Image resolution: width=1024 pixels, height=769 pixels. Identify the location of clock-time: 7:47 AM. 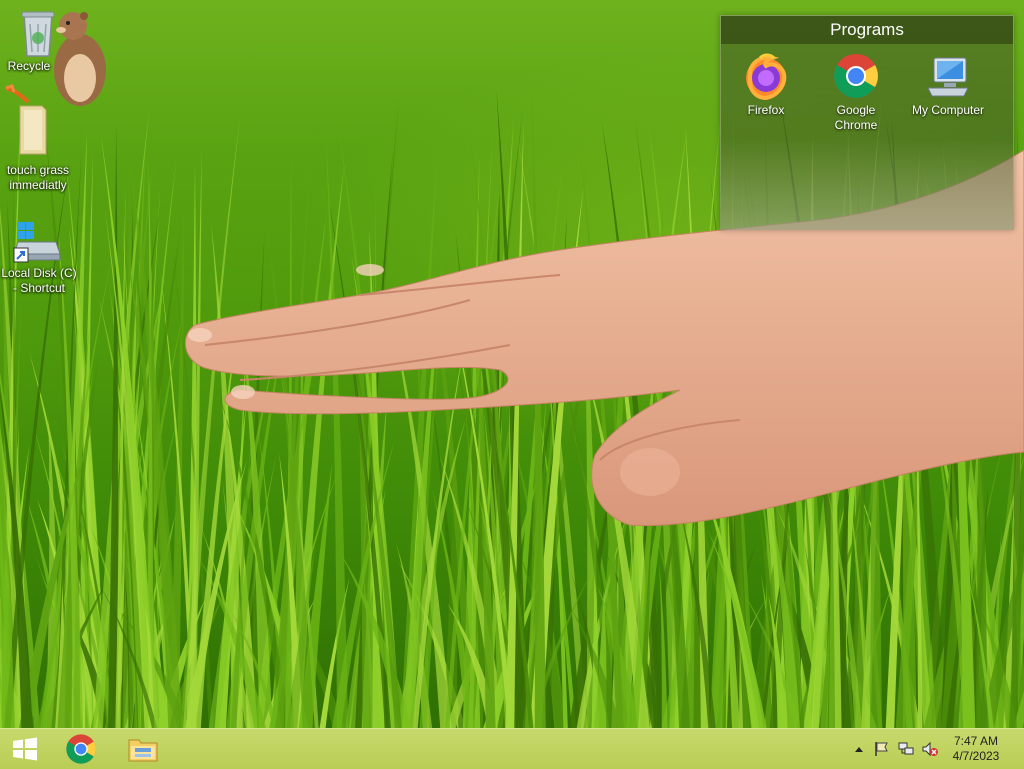
(976, 741).